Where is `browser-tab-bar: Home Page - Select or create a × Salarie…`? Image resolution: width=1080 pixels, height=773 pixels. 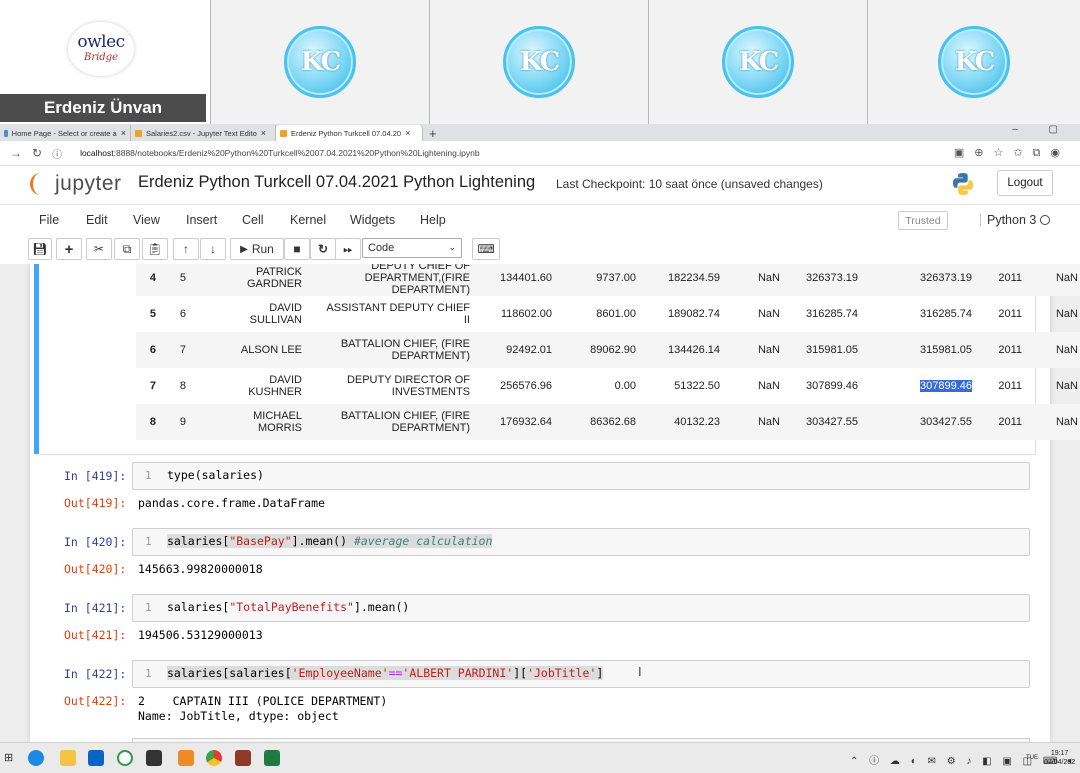
browser-tab-bar: Home Page - Select or create a × Salarie… is located at coordinates (540, 132).